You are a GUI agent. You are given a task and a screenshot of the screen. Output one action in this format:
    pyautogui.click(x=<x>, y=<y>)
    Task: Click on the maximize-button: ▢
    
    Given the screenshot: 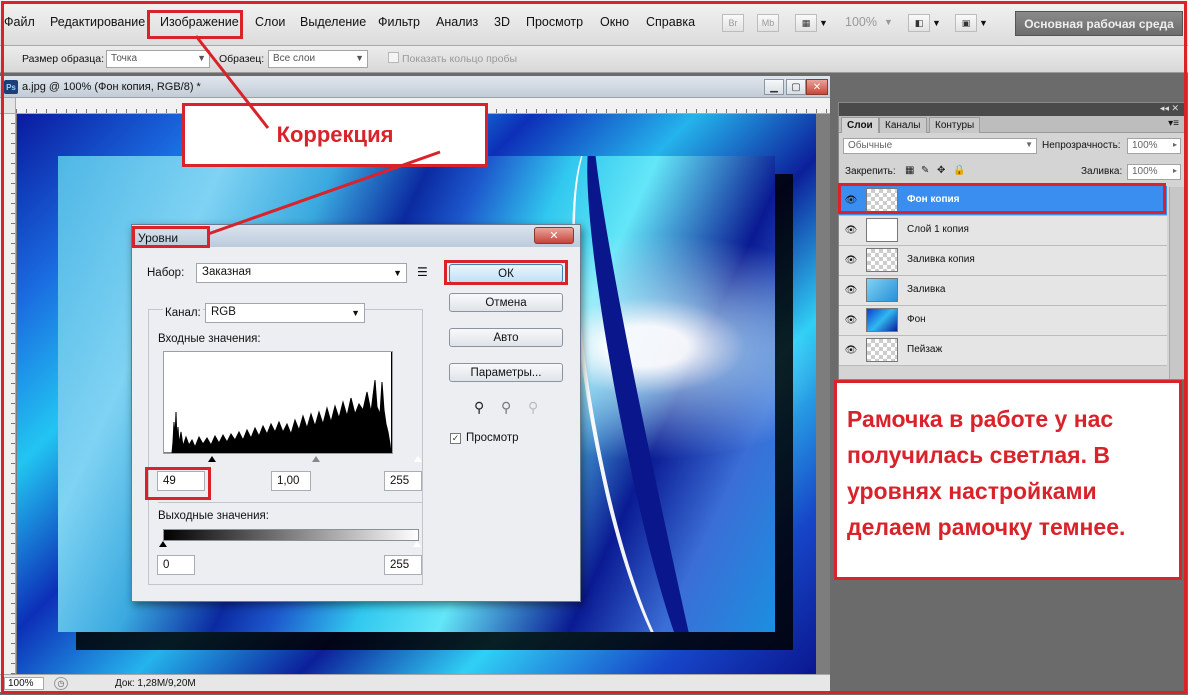 What is the action you would take?
    pyautogui.click(x=796, y=87)
    